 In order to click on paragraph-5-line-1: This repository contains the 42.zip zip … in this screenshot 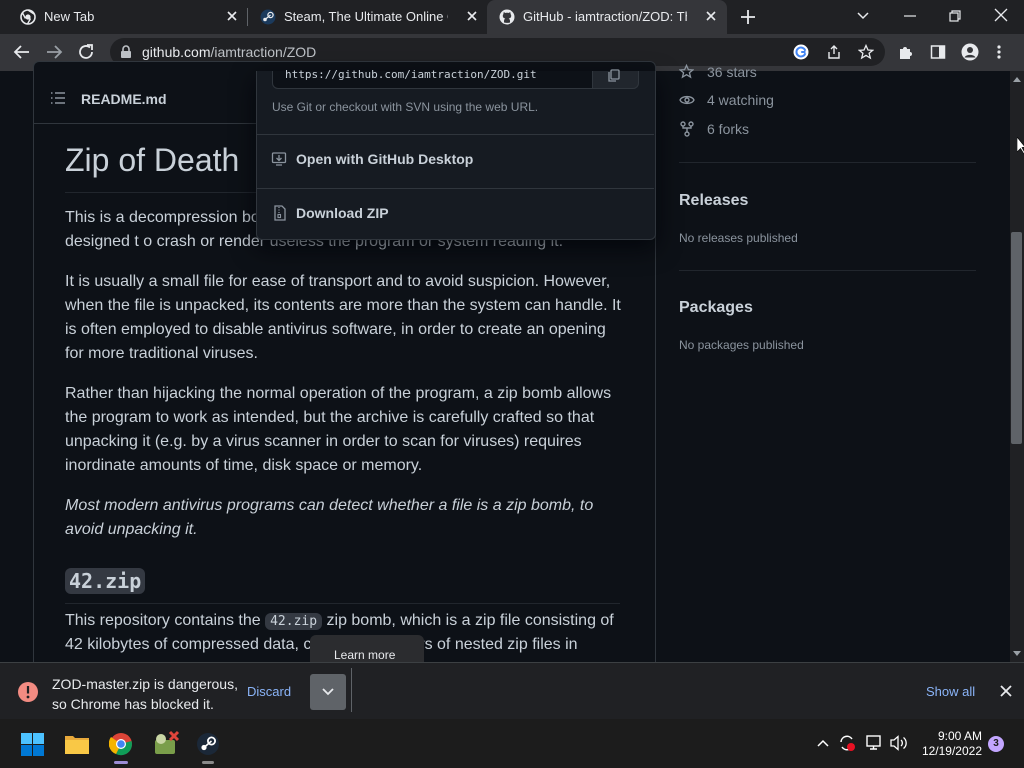, I will do `click(345, 621)`.